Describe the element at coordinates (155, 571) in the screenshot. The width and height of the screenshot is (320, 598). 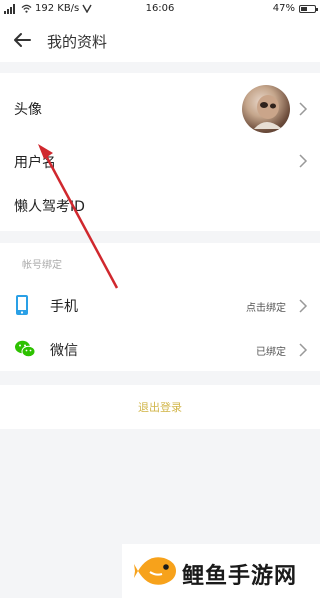
I see `fish-logo-icon` at that location.